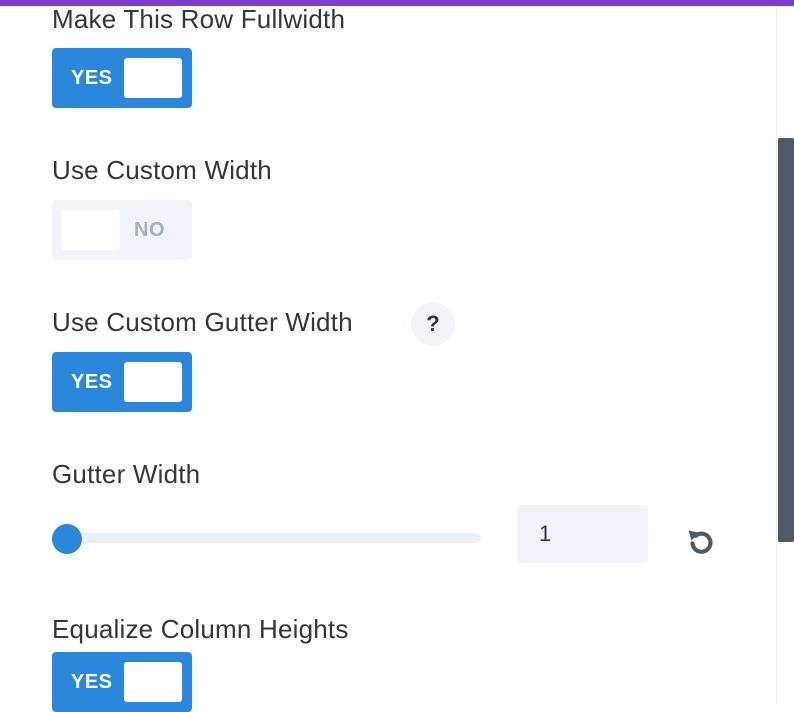 This screenshot has height=712, width=794. What do you see at coordinates (200, 629) in the screenshot?
I see `equalize-heights-label: Equalize Column Heights` at bounding box center [200, 629].